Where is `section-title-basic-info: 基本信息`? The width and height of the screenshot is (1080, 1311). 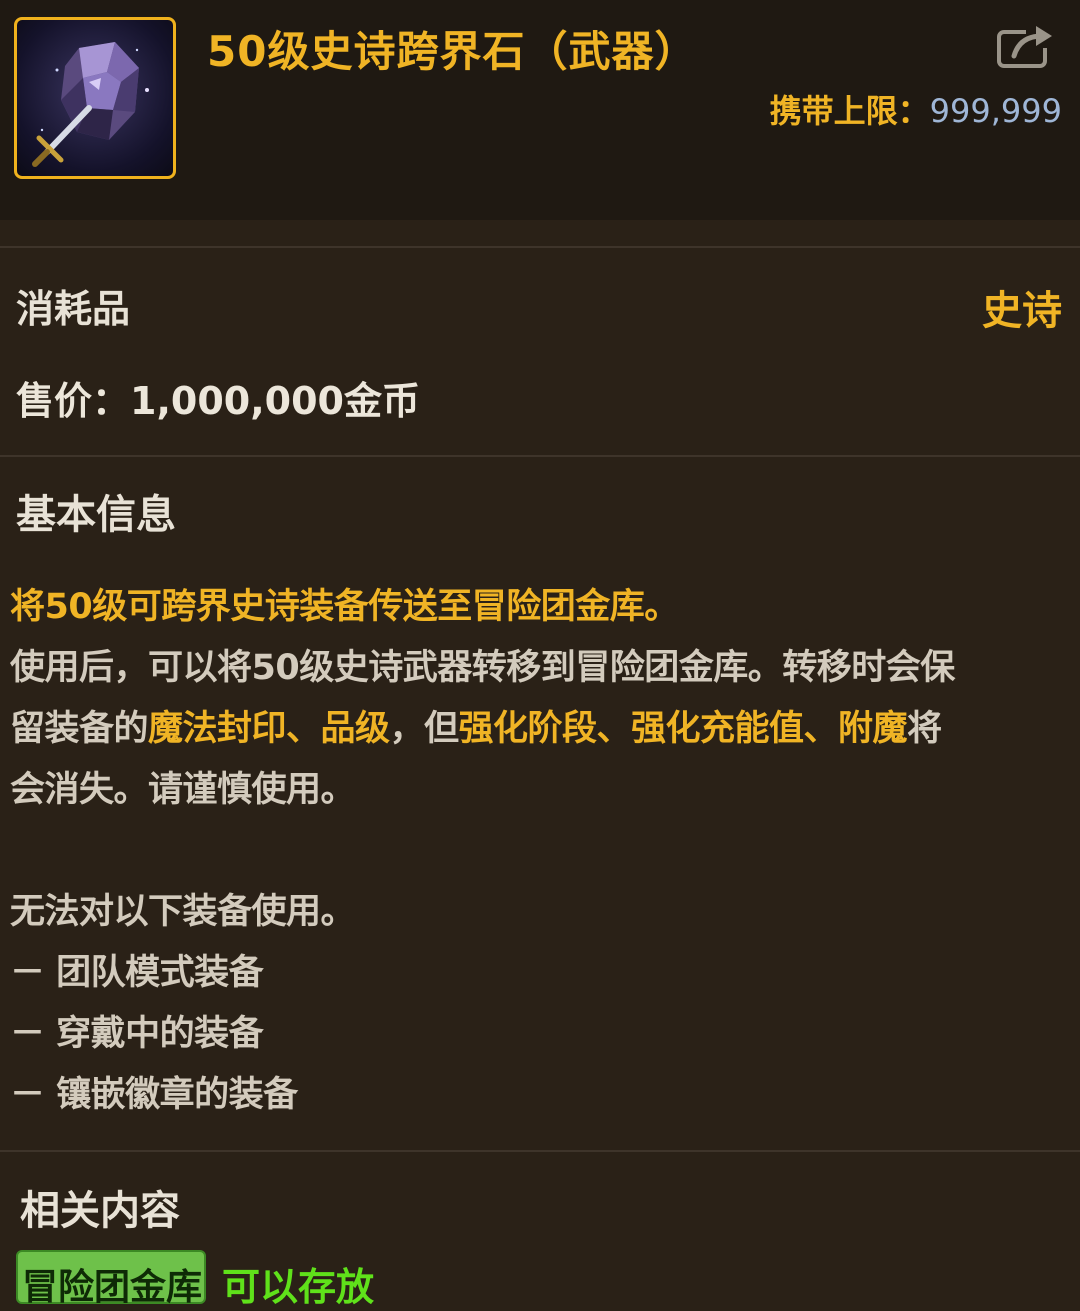
section-title-basic-info: 基本信息 is located at coordinates (96, 515).